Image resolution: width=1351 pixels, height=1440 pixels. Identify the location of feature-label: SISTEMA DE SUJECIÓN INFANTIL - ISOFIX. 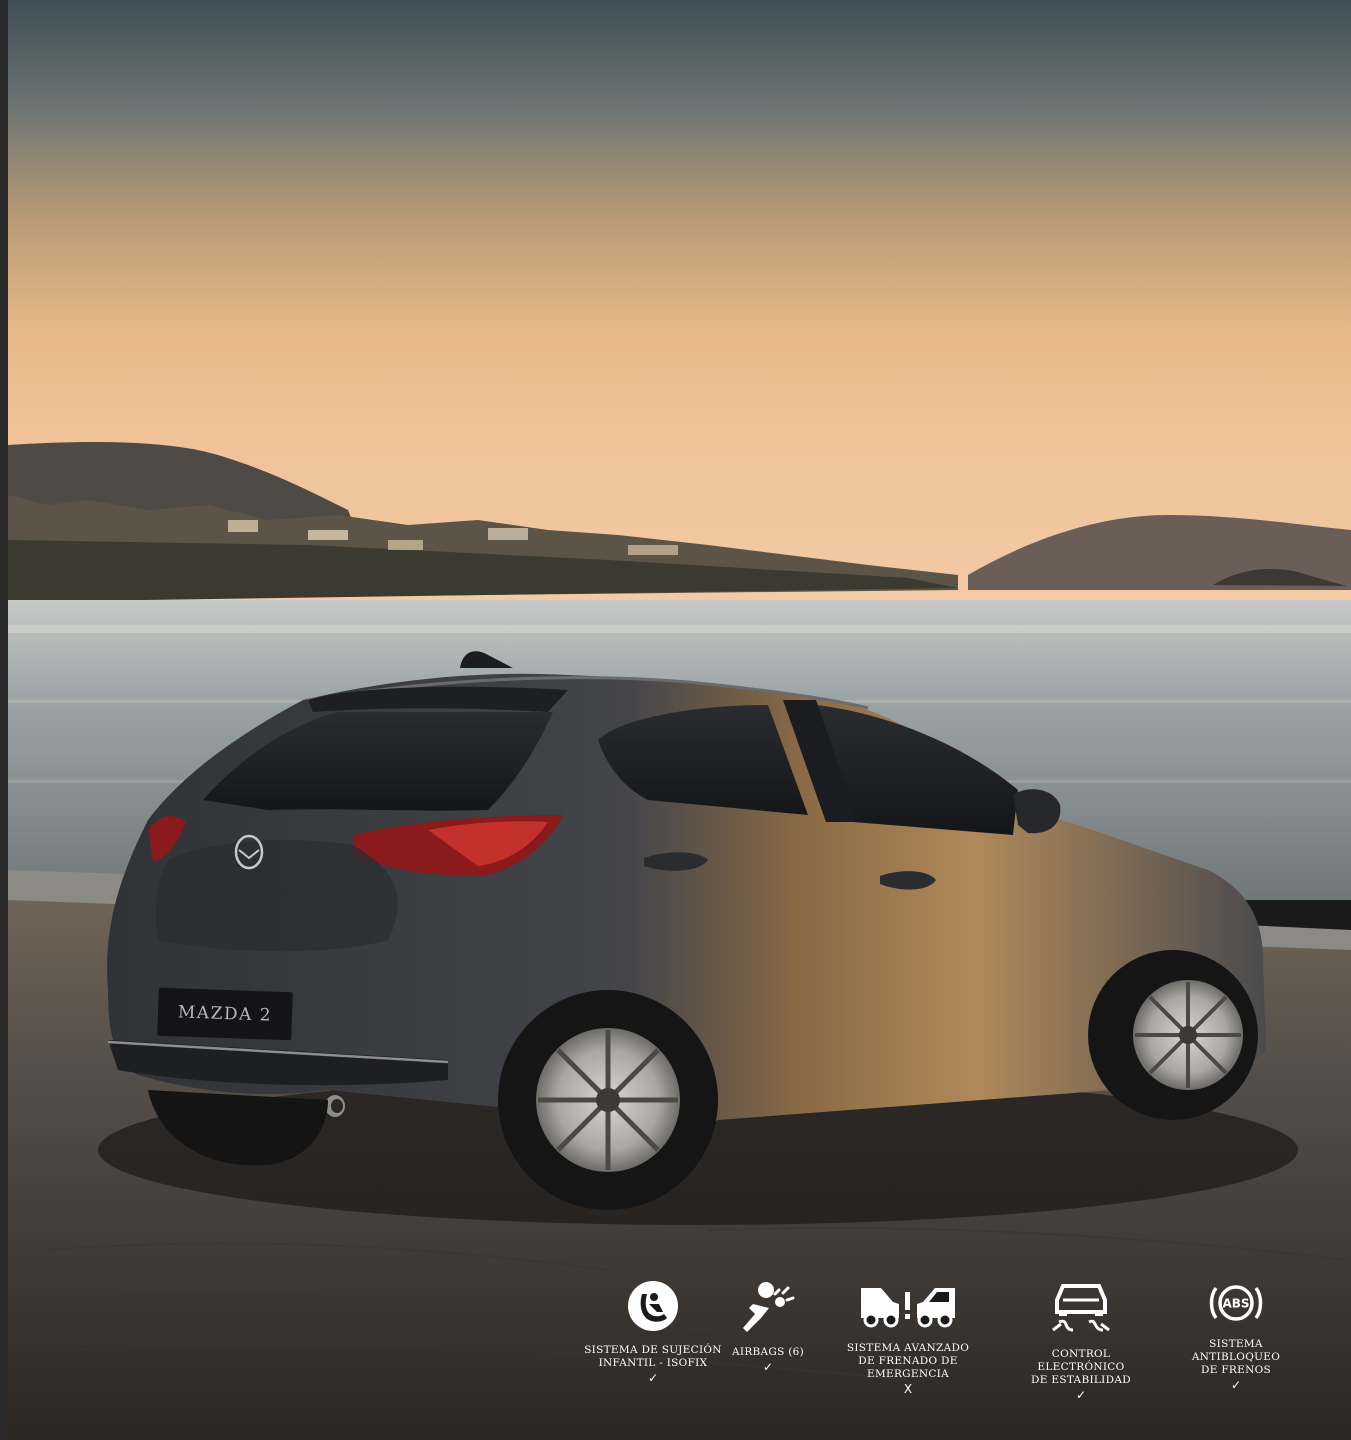
(653, 1356).